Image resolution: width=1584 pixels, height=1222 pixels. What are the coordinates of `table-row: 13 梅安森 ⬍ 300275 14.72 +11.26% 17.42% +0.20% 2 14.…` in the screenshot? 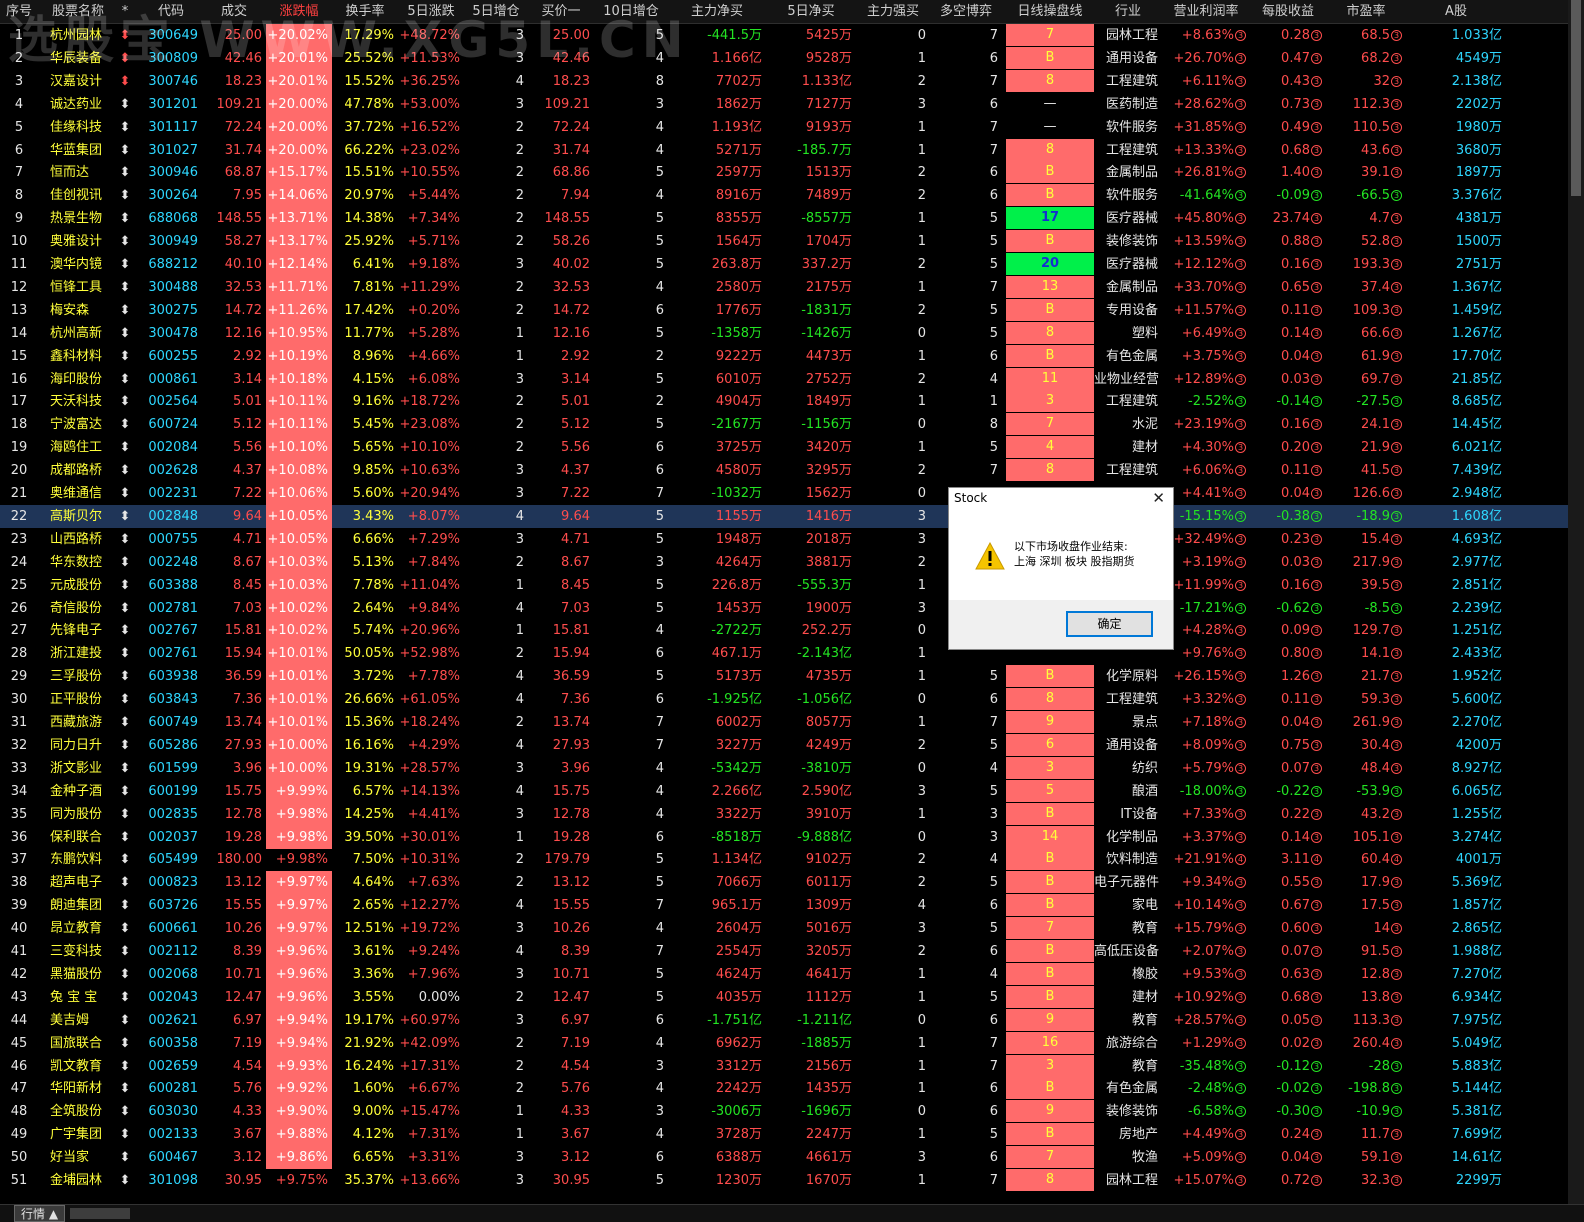 It's located at (784, 310).